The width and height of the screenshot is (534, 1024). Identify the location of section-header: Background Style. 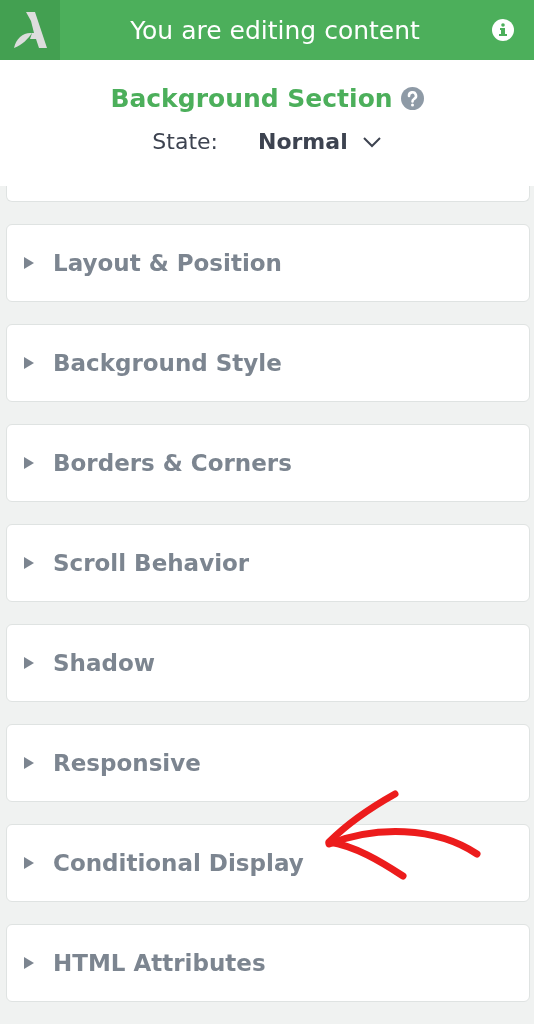
(268, 363).